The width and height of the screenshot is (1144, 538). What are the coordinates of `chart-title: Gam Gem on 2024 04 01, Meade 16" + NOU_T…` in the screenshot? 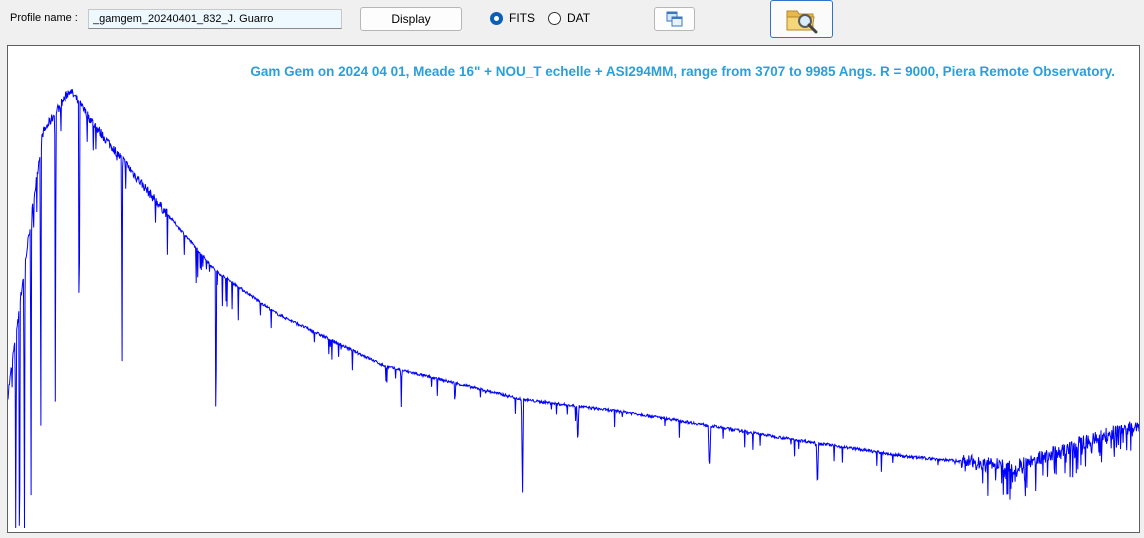 It's located at (682, 71).